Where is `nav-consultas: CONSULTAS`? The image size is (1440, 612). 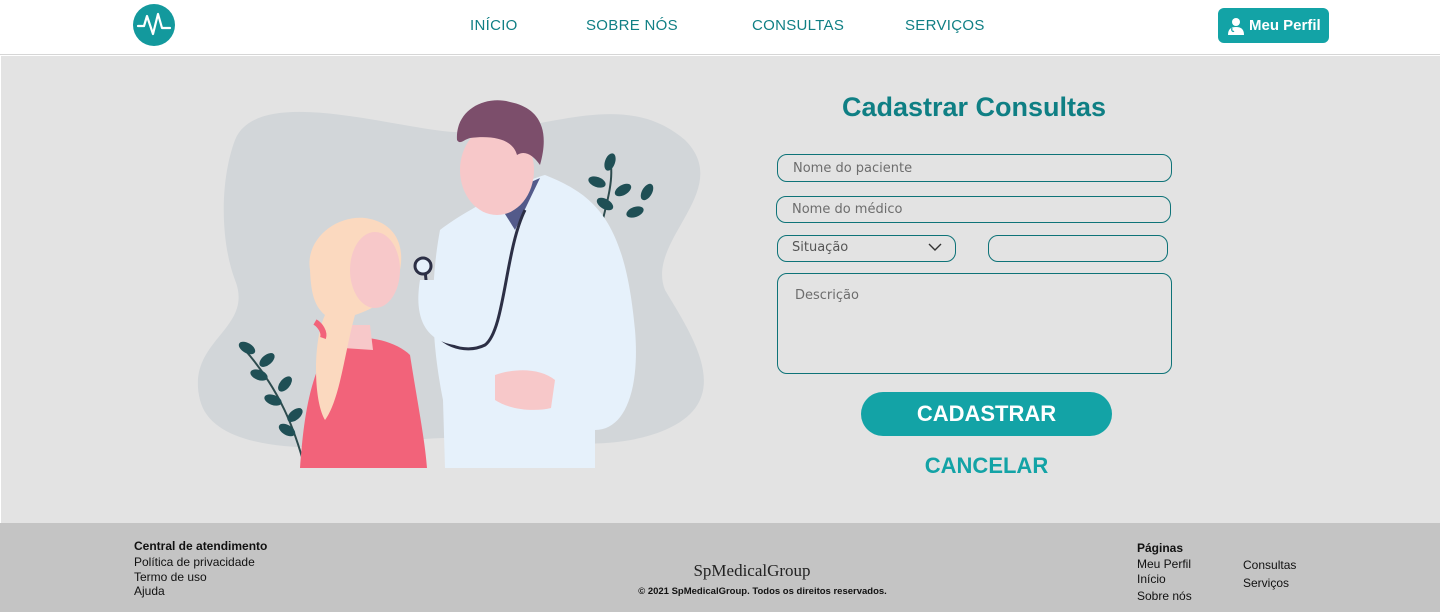 nav-consultas: CONSULTAS is located at coordinates (798, 25).